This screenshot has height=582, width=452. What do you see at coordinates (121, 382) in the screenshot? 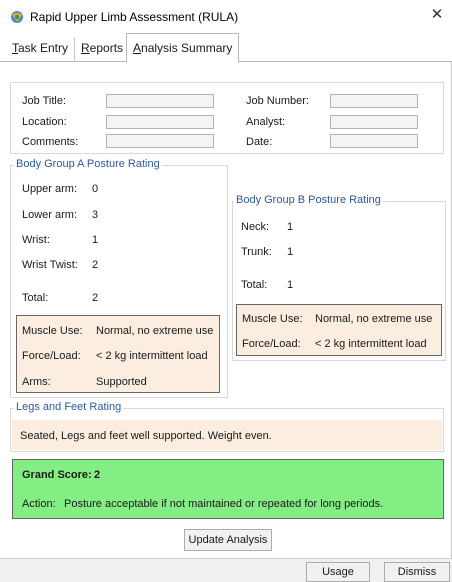
I see `arms-value: Supported` at bounding box center [121, 382].